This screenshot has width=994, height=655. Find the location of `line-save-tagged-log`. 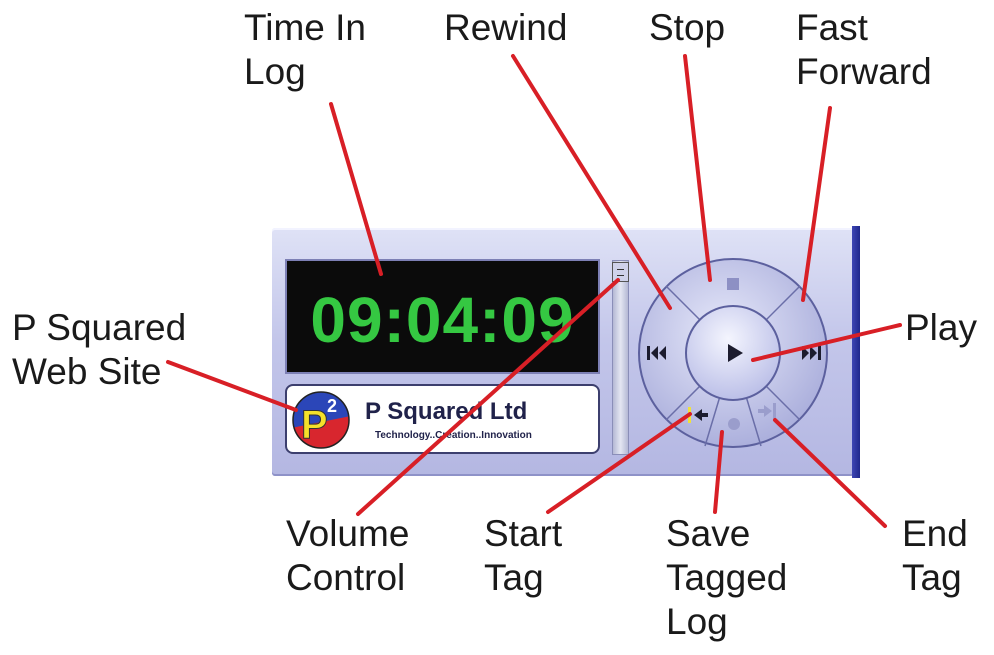

line-save-tagged-log is located at coordinates (718, 472).